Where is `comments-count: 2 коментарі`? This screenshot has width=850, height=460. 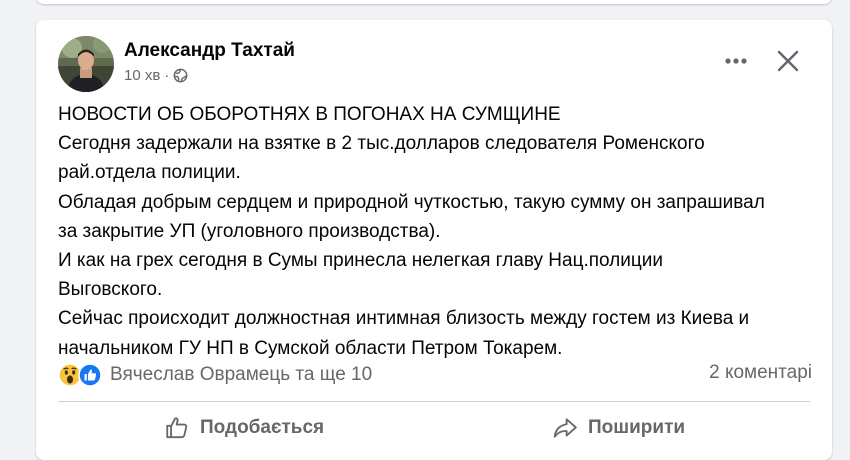
comments-count: 2 коментарі is located at coordinates (760, 373).